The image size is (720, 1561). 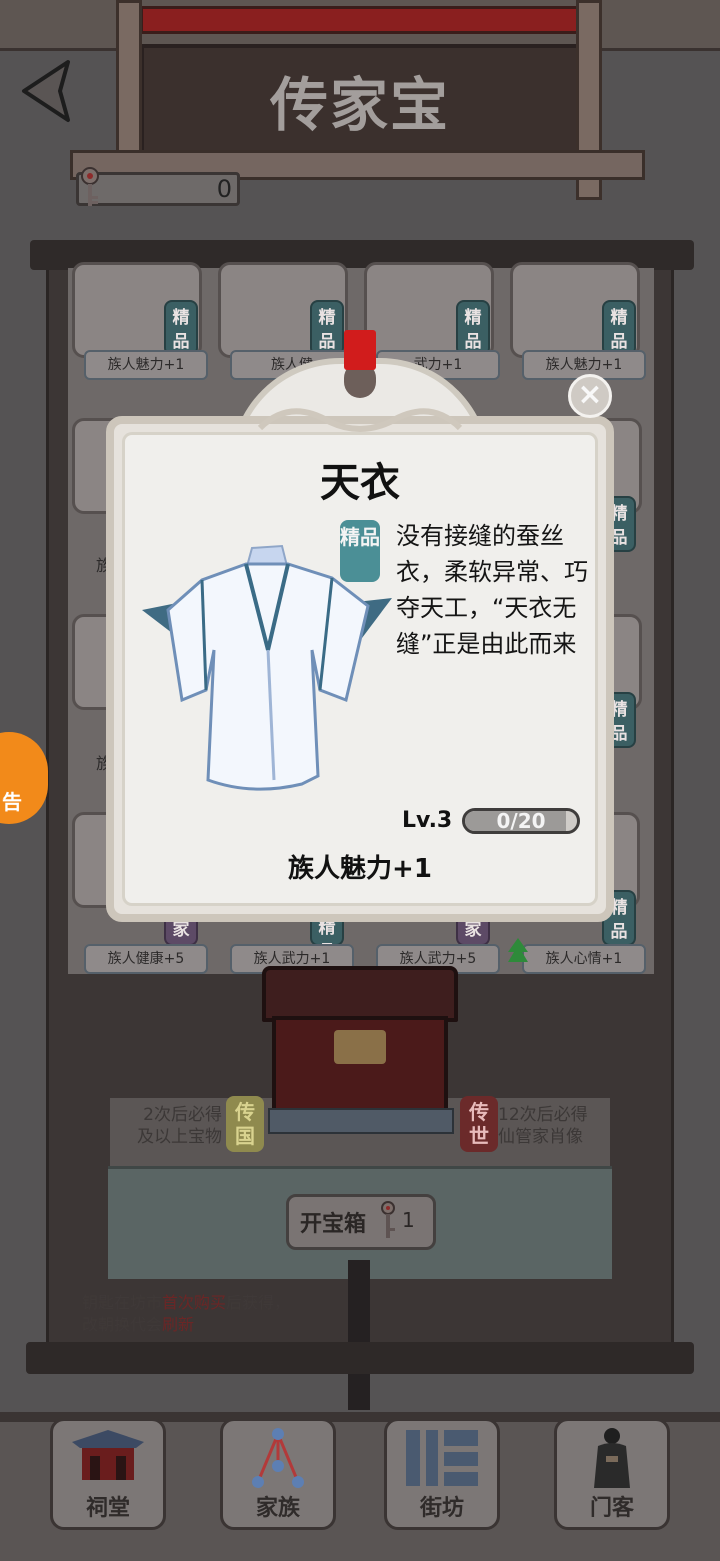 I want to click on guarantee-text-left: 2次后必得 及以上宝物, so click(x=179, y=1126).